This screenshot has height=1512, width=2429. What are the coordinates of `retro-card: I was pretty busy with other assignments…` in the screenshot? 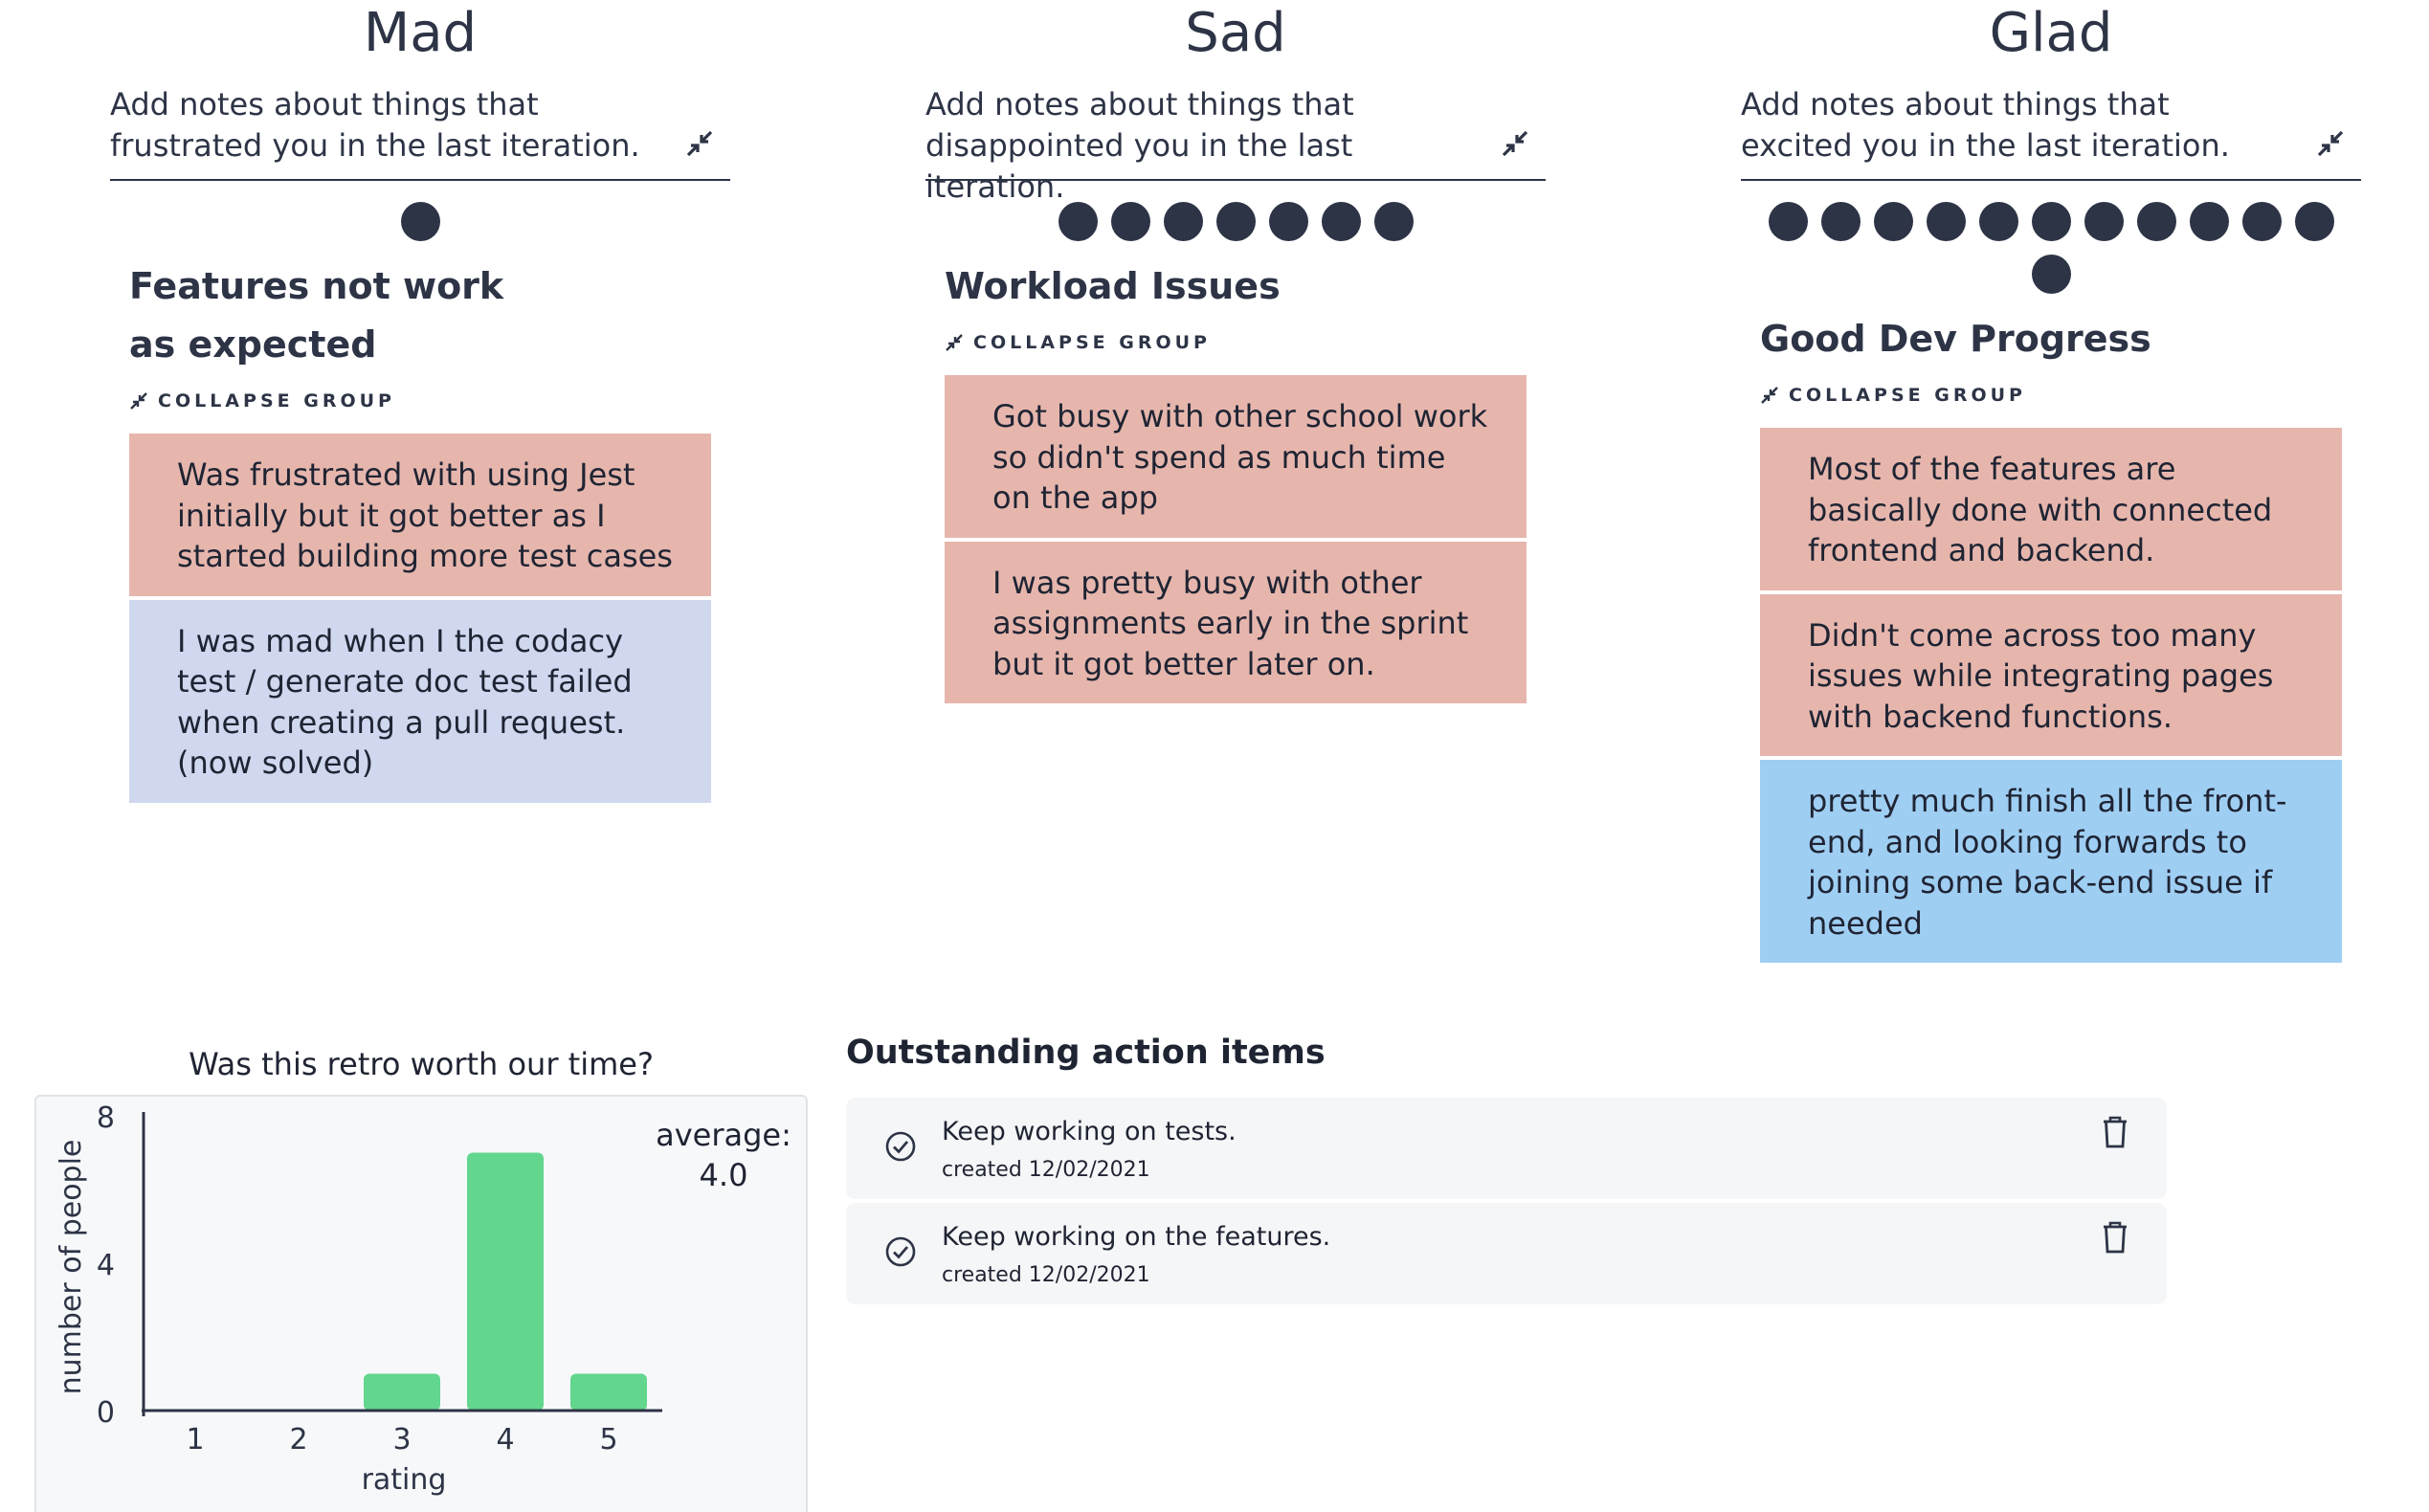 It's located at (1235, 622).